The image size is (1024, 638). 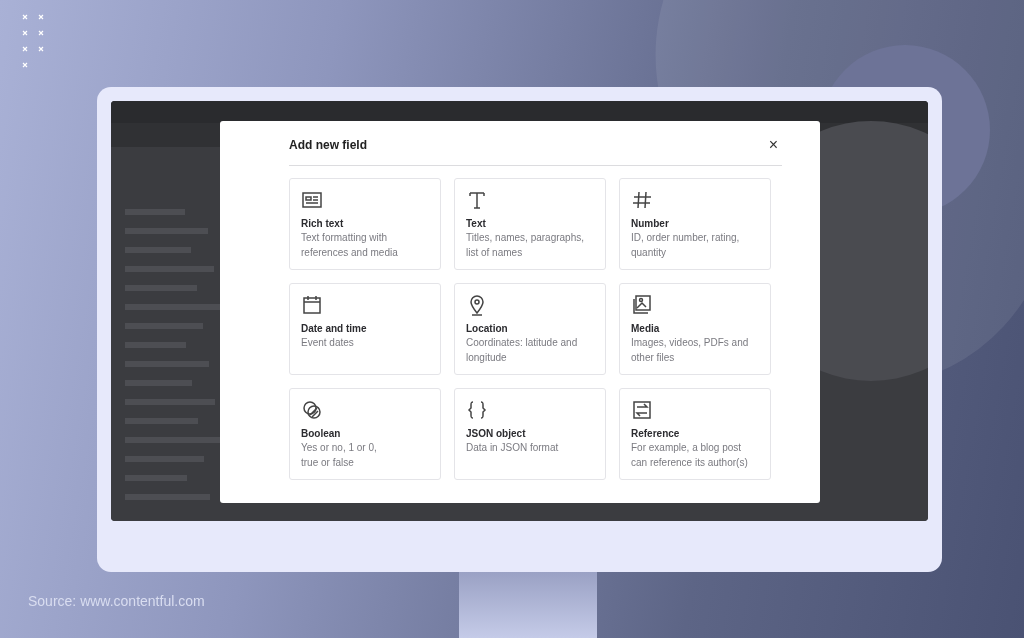 I want to click on source-caption: Source: www.contentful.com, so click(x=116, y=601).